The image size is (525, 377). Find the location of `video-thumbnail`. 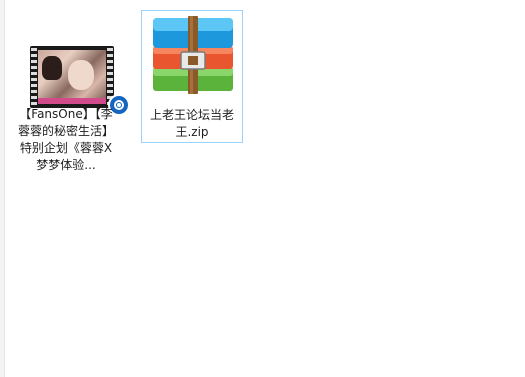

video-thumbnail is located at coordinates (72, 77).